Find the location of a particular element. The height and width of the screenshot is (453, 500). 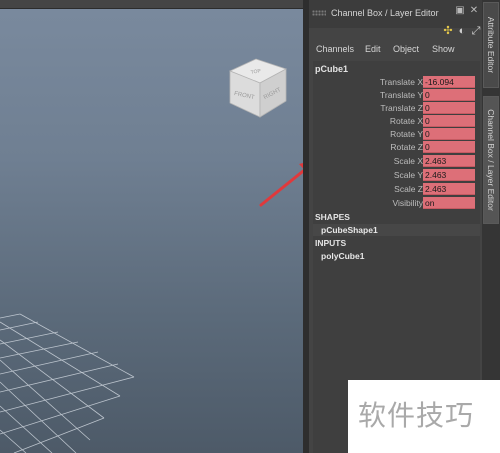

tab-label: Channel Box / Layer Editor is located at coordinates (491, 160).